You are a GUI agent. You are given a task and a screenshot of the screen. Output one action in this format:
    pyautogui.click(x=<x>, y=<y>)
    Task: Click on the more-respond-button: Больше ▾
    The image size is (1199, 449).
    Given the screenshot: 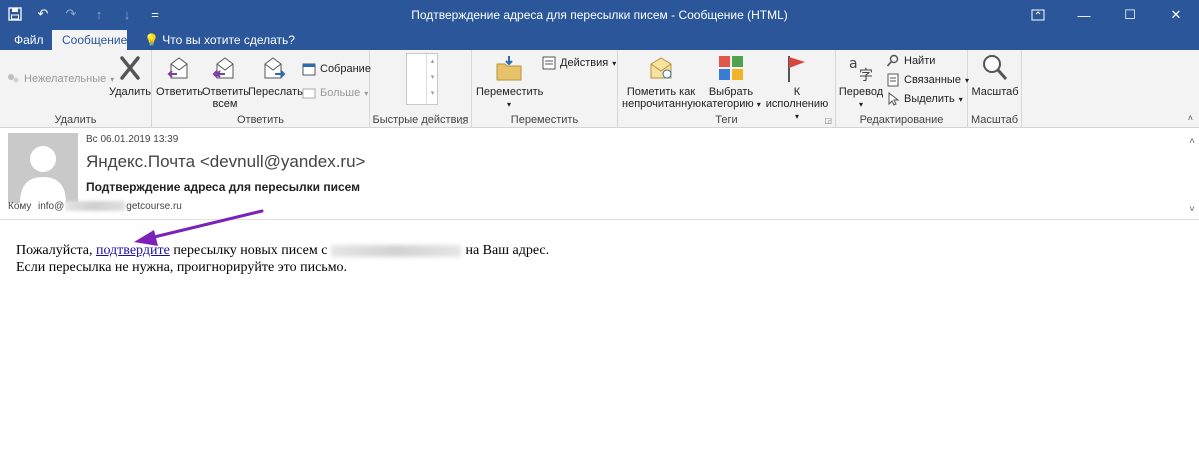 What is the action you would take?
    pyautogui.click(x=335, y=93)
    